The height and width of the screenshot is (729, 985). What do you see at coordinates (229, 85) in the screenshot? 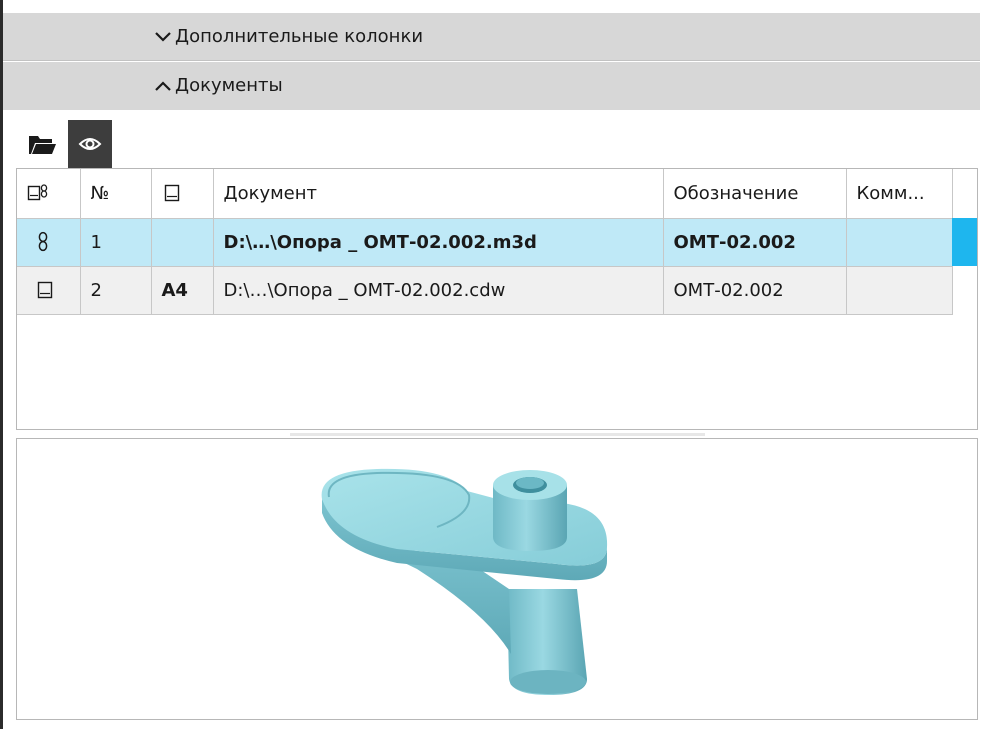
I see `section-documents-label: Документы` at bounding box center [229, 85].